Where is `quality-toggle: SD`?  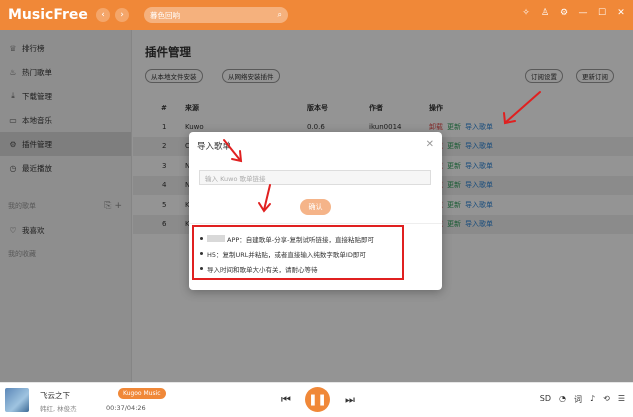 quality-toggle: SD is located at coordinates (545, 399).